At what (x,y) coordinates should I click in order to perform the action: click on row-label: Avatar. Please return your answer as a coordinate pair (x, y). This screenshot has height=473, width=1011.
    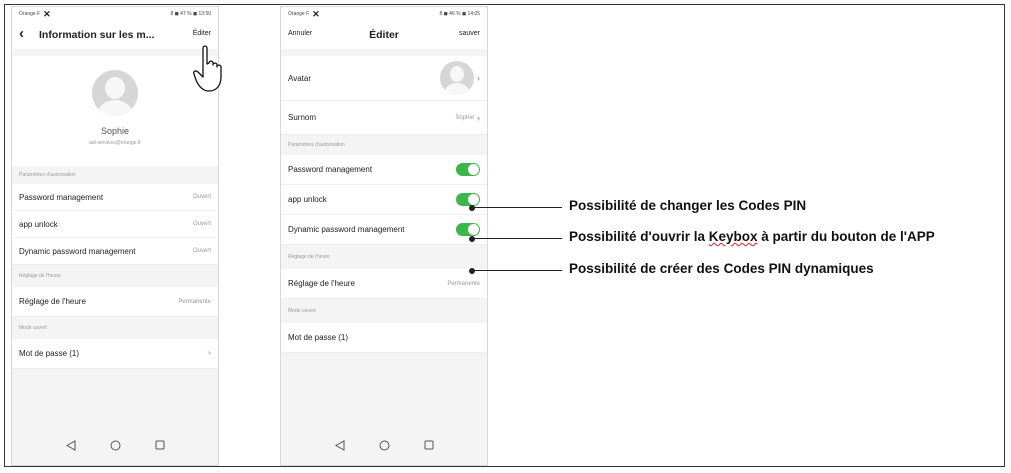
    Looking at the image, I should click on (299, 78).